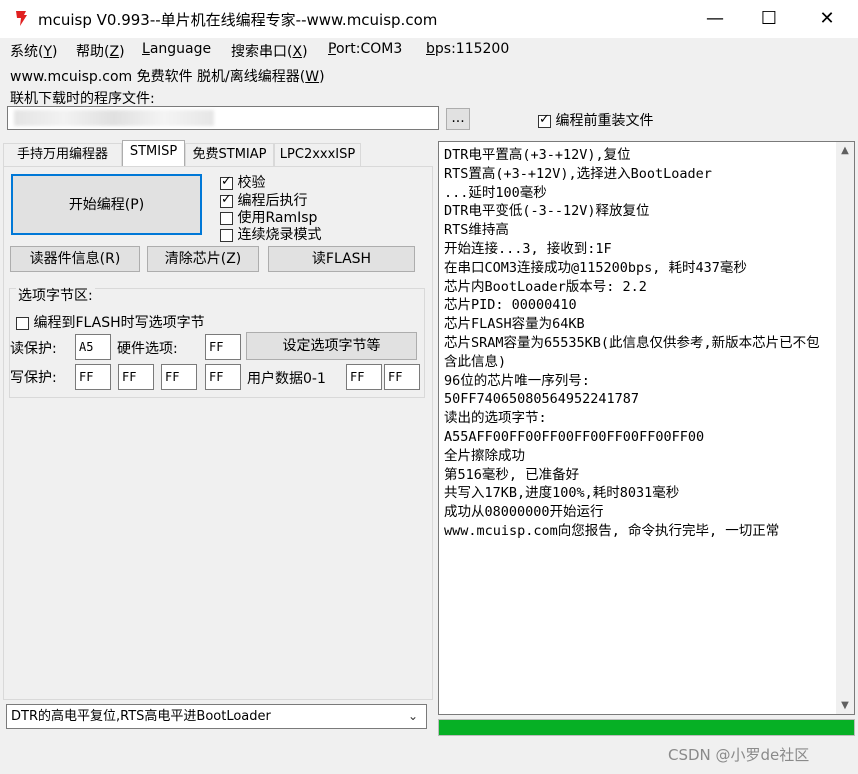 The image size is (858, 774). Describe the element at coordinates (55, 295) in the screenshot. I see `option-bytes-title: 选项字节区:` at that location.